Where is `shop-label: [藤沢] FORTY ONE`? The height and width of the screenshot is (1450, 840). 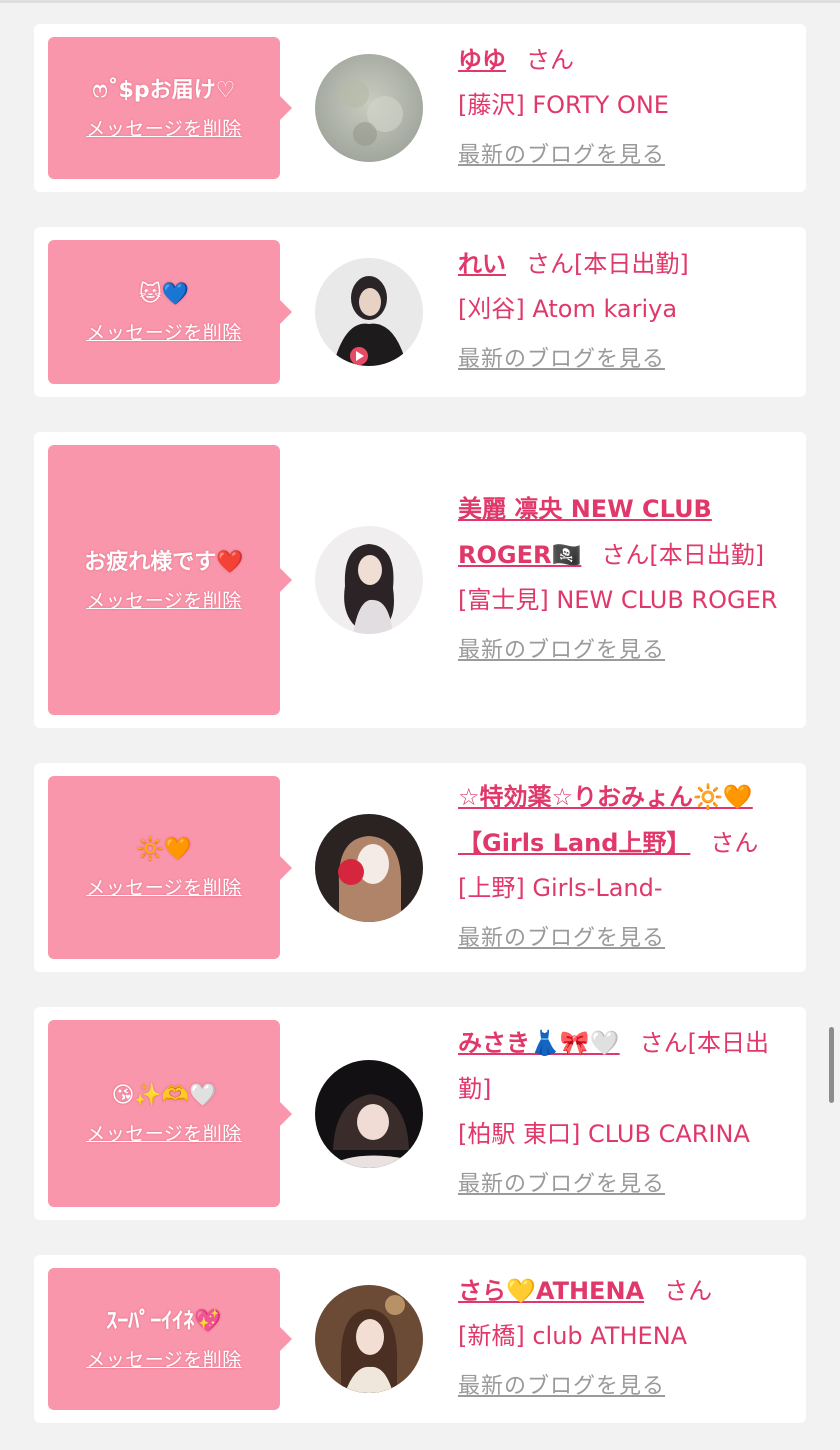 shop-label: [藤沢] FORTY ONE is located at coordinates (563, 105).